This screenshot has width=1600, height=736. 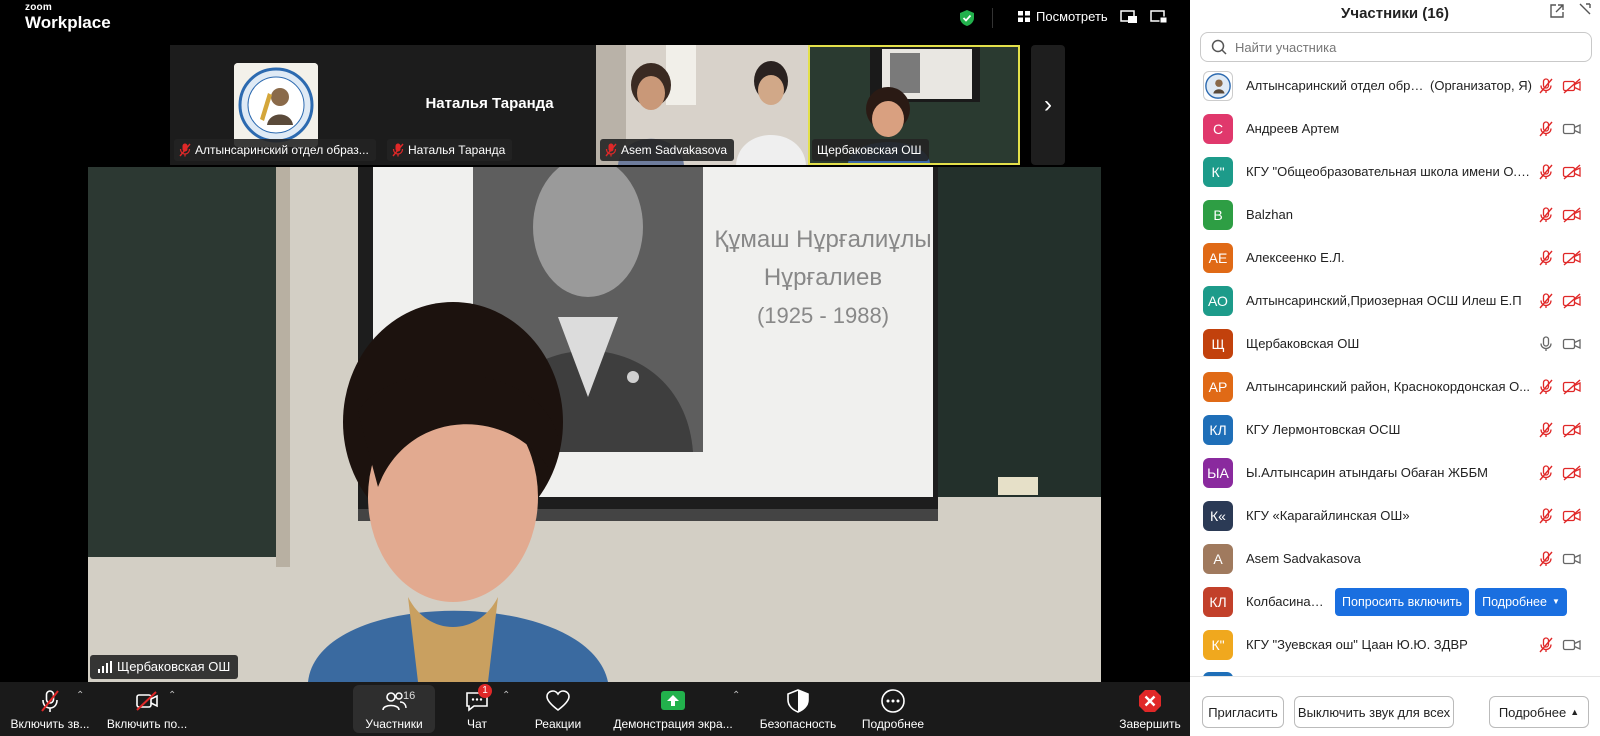 I want to click on participant-row: ЫА Ы.Алтынсарин атындағы Обаған ЖББМ, so click(x=1395, y=472).